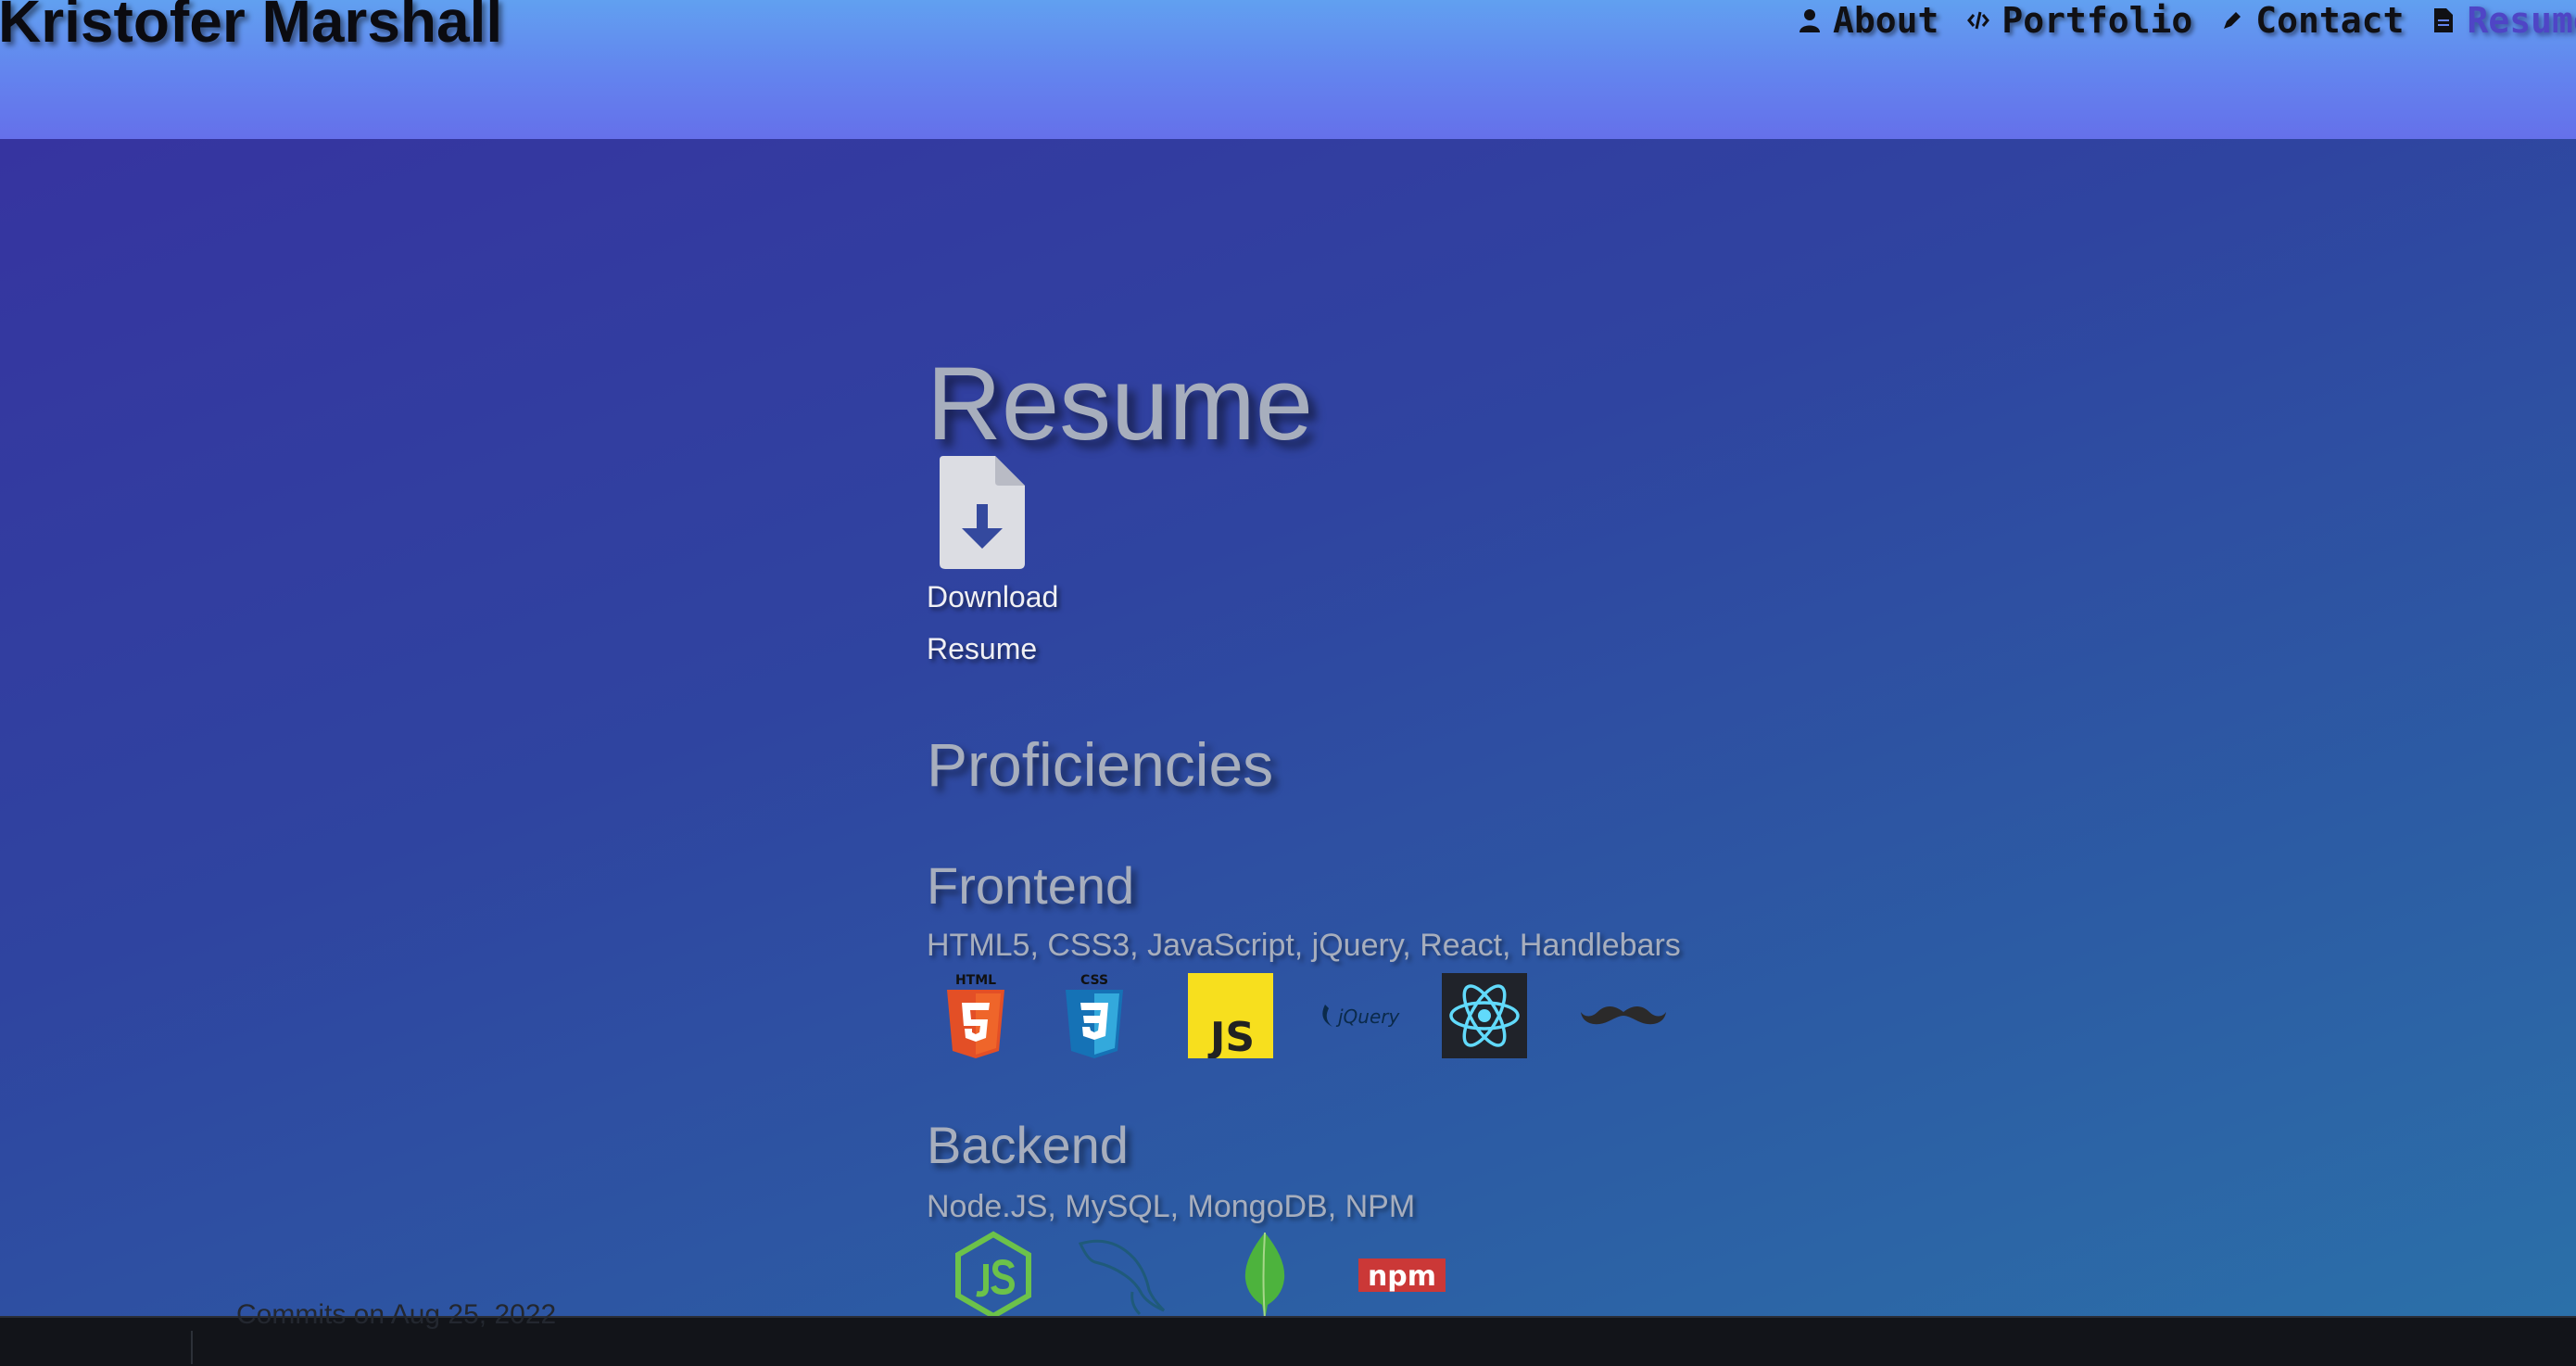 This screenshot has height=1366, width=2576. What do you see at coordinates (1121, 1275) in the screenshot?
I see `mysql-logo` at bounding box center [1121, 1275].